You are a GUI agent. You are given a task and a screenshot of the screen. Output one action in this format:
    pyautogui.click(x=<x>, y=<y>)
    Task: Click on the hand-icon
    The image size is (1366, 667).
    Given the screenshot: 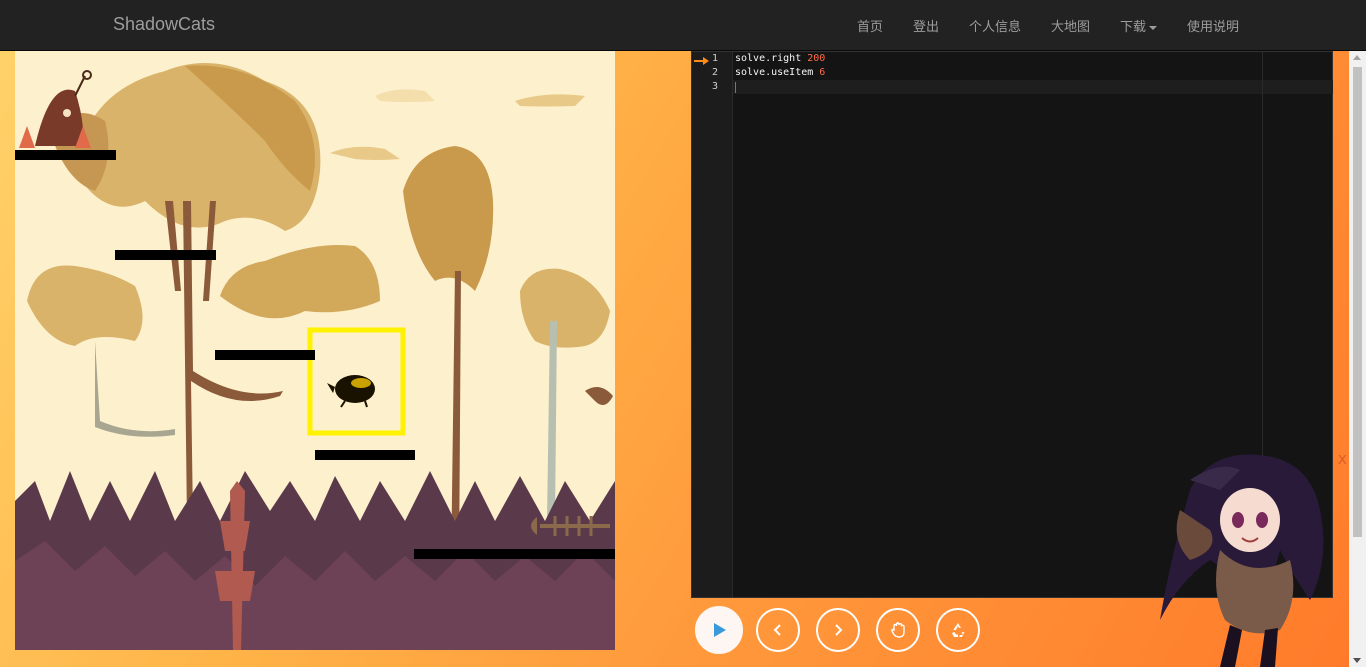 What is the action you would take?
    pyautogui.click(x=898, y=630)
    